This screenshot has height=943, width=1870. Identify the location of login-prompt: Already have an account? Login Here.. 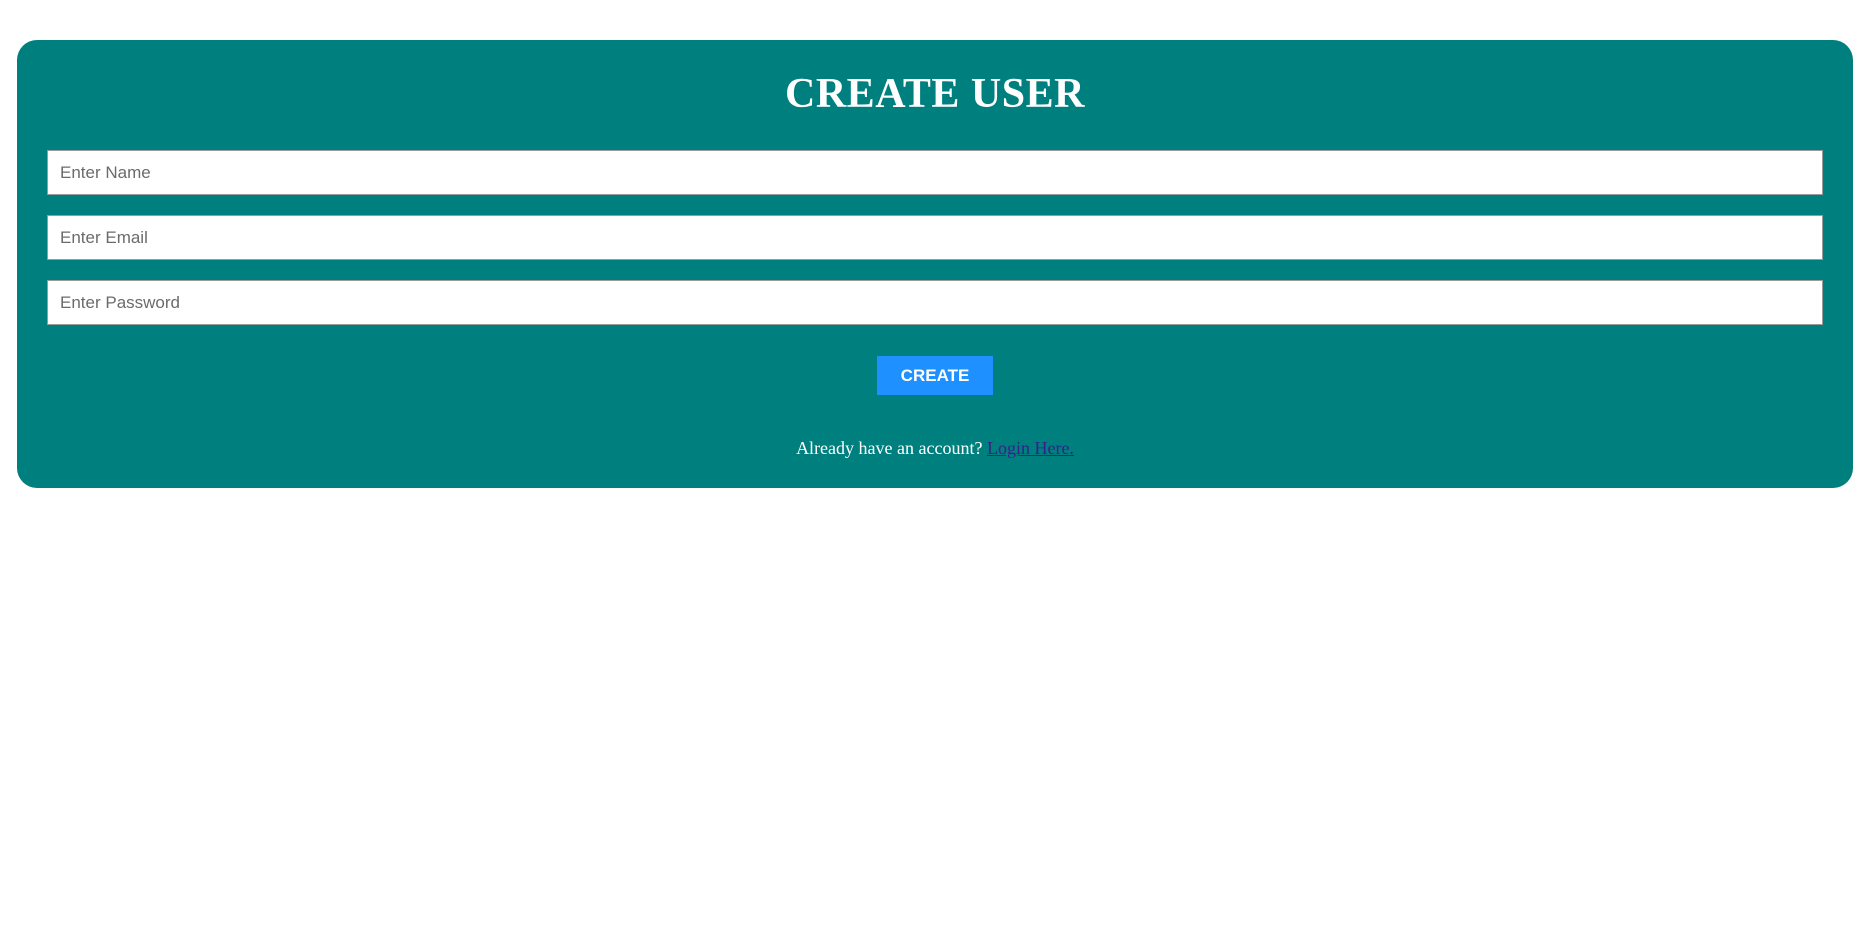
(935, 448).